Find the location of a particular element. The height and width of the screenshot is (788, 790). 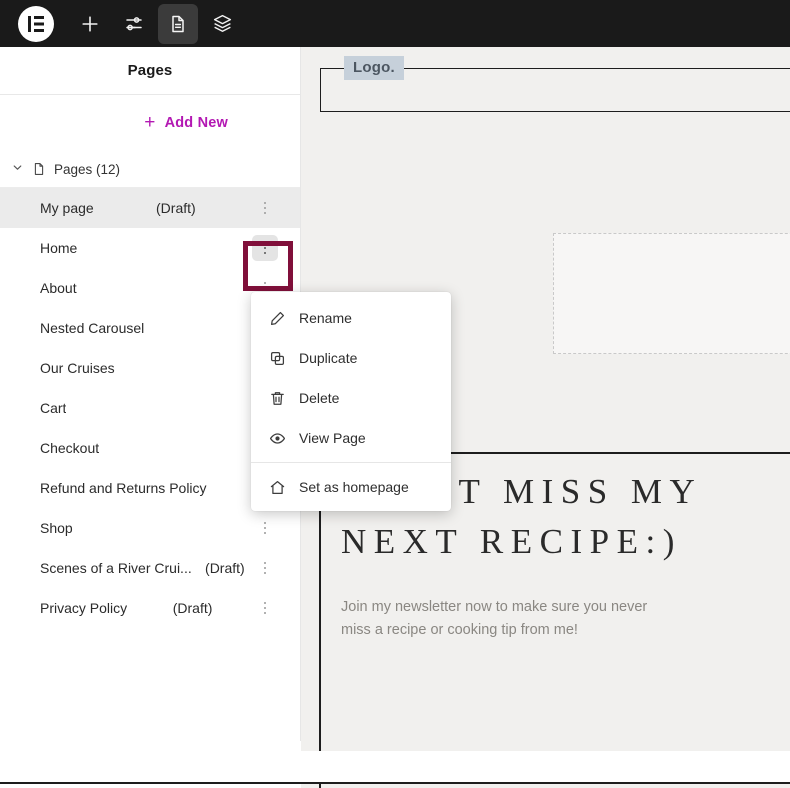

context-menu-item-label: Set as homepage is located at coordinates (354, 487).